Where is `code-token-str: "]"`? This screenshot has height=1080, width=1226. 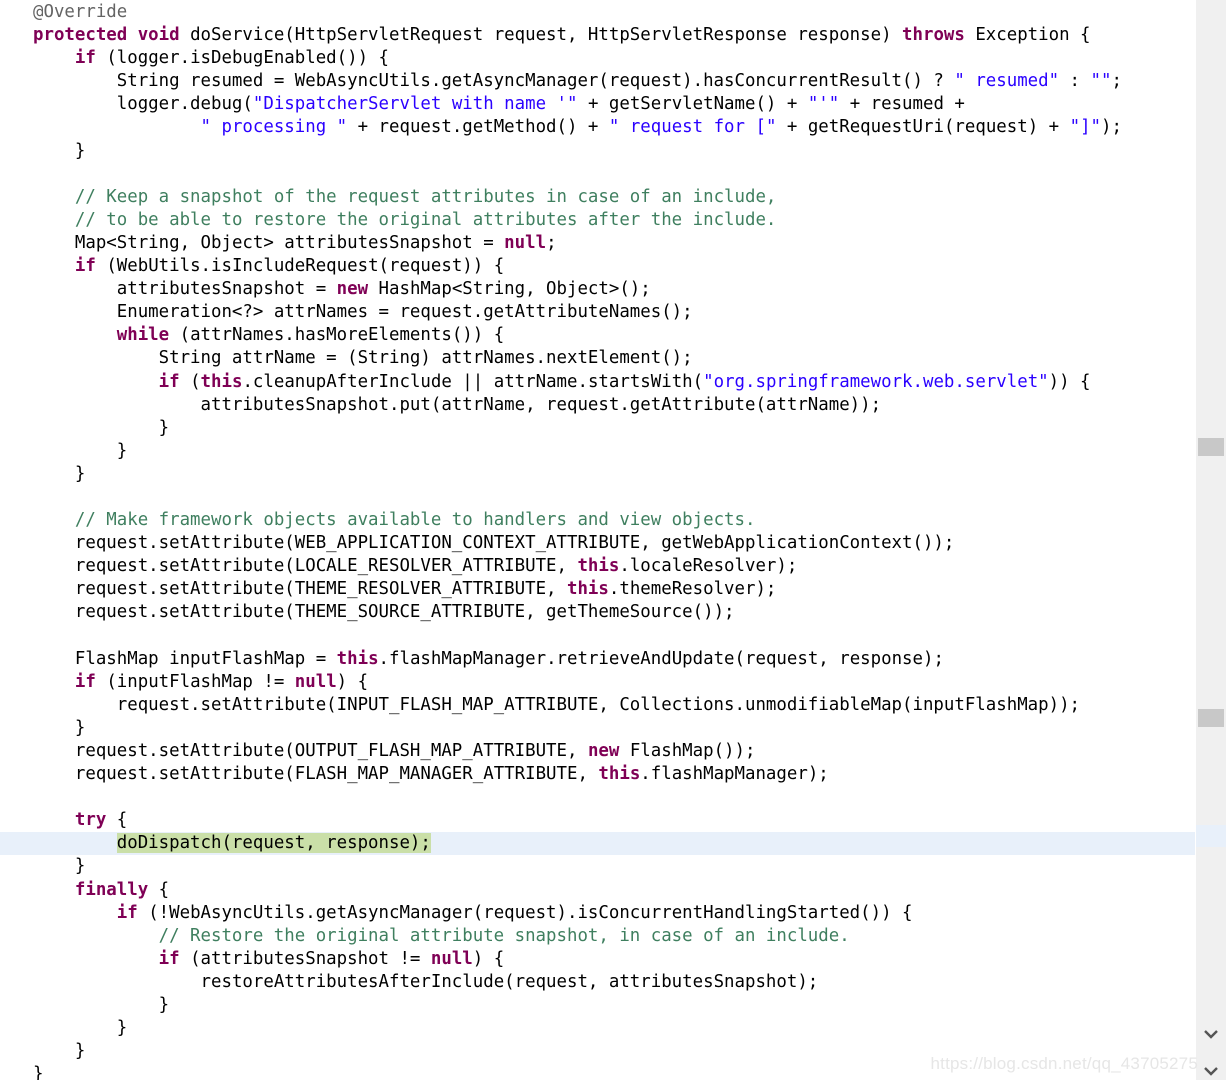 code-token-str: "]" is located at coordinates (1085, 127).